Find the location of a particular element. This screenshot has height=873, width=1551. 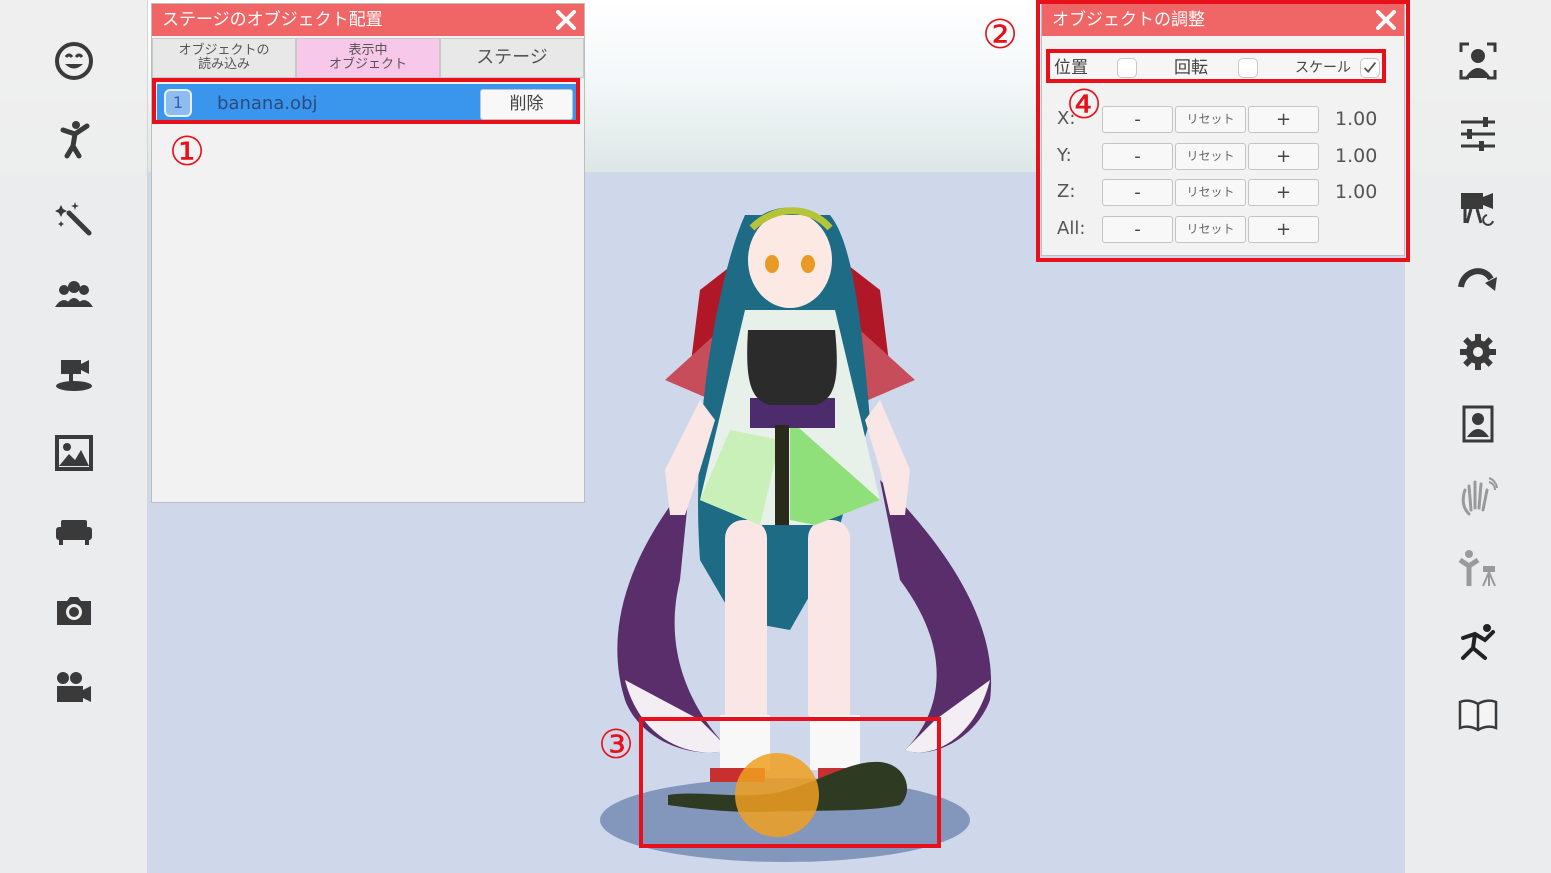

magic-wand-icon is located at coordinates (74, 218).